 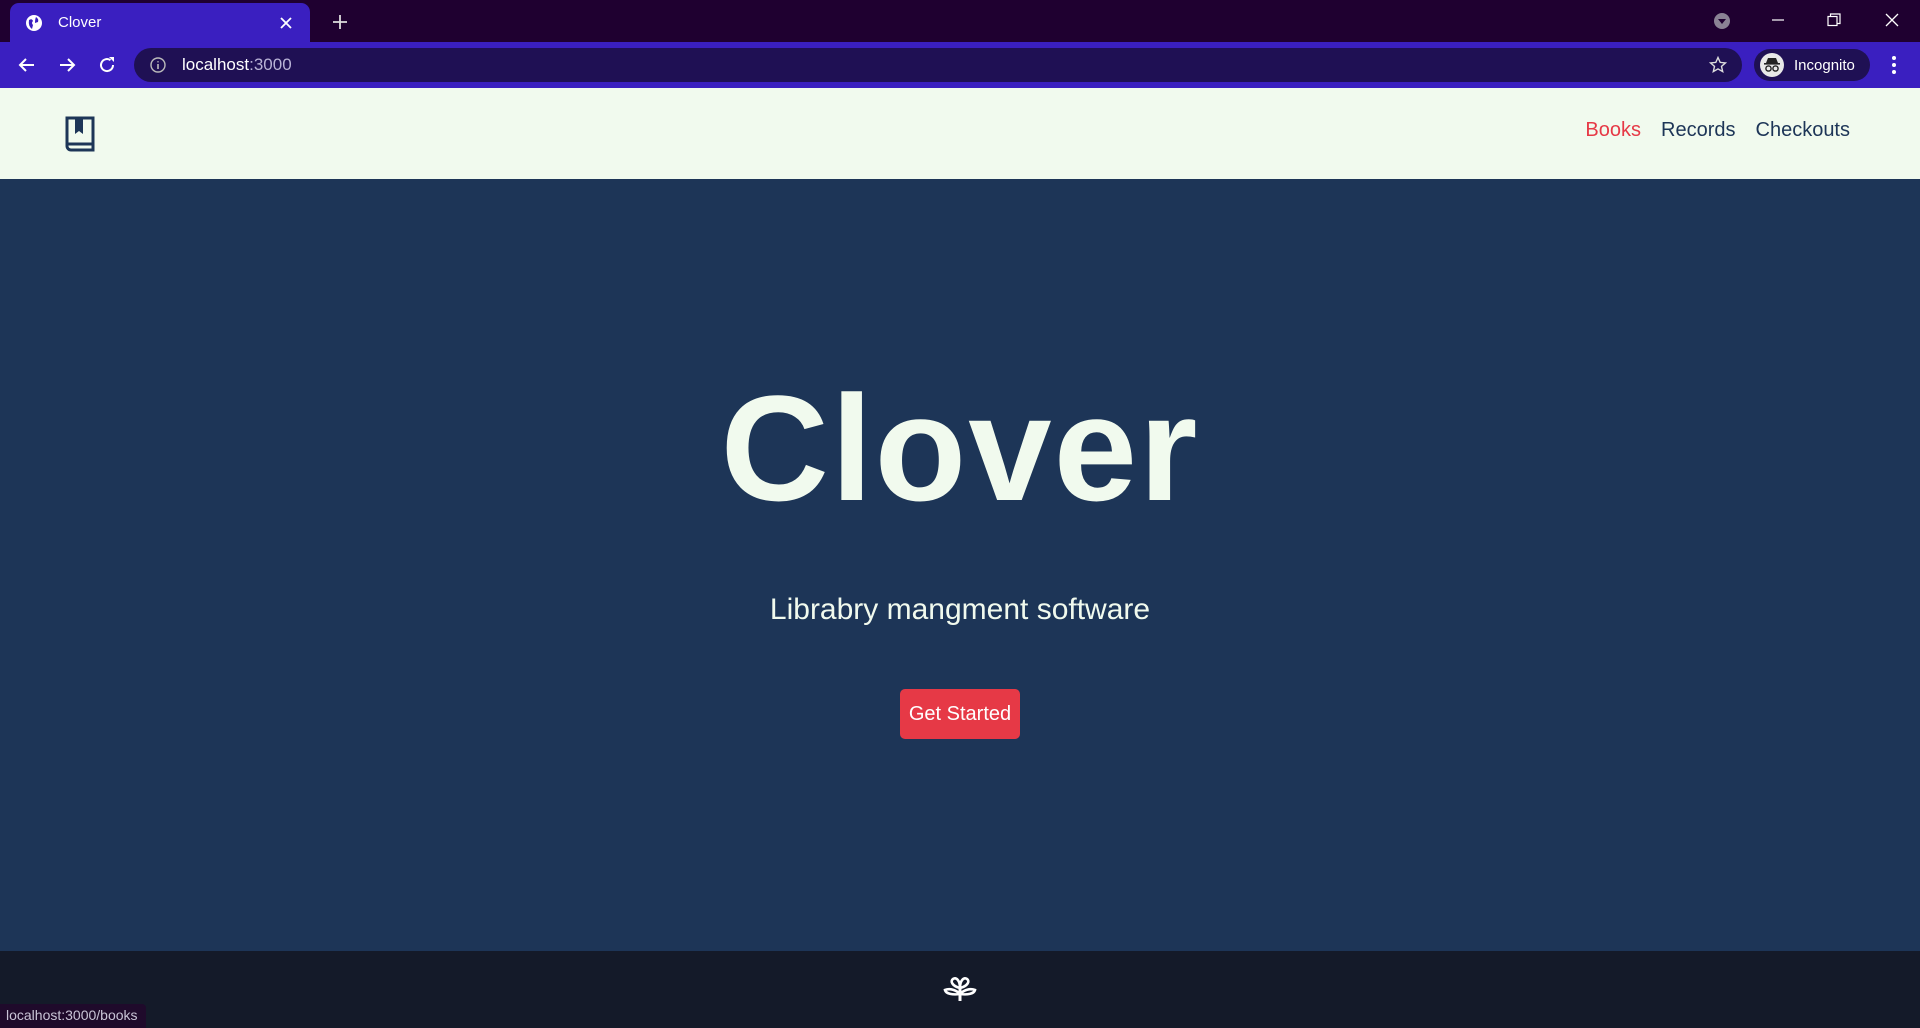 What do you see at coordinates (216, 64) in the screenshot?
I see `url-host: localhost` at bounding box center [216, 64].